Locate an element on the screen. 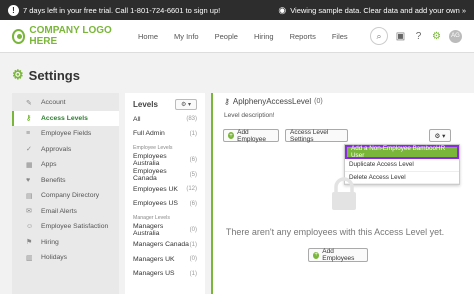  add-employee-label: Add Employee is located at coordinates (252, 135).